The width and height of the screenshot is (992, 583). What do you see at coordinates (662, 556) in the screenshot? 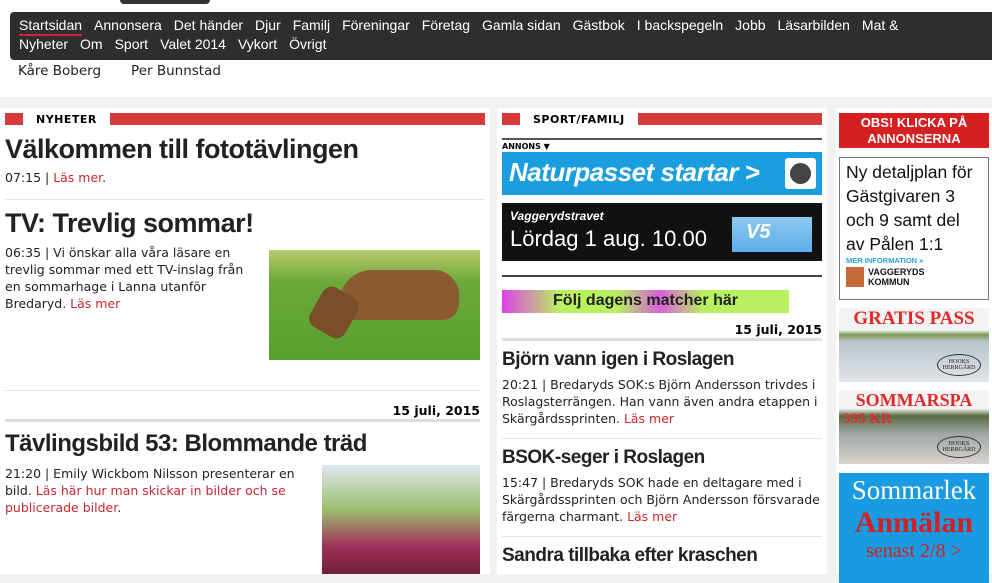
I see `article-title: Sandra tillbaka efter kraschen` at bounding box center [662, 556].